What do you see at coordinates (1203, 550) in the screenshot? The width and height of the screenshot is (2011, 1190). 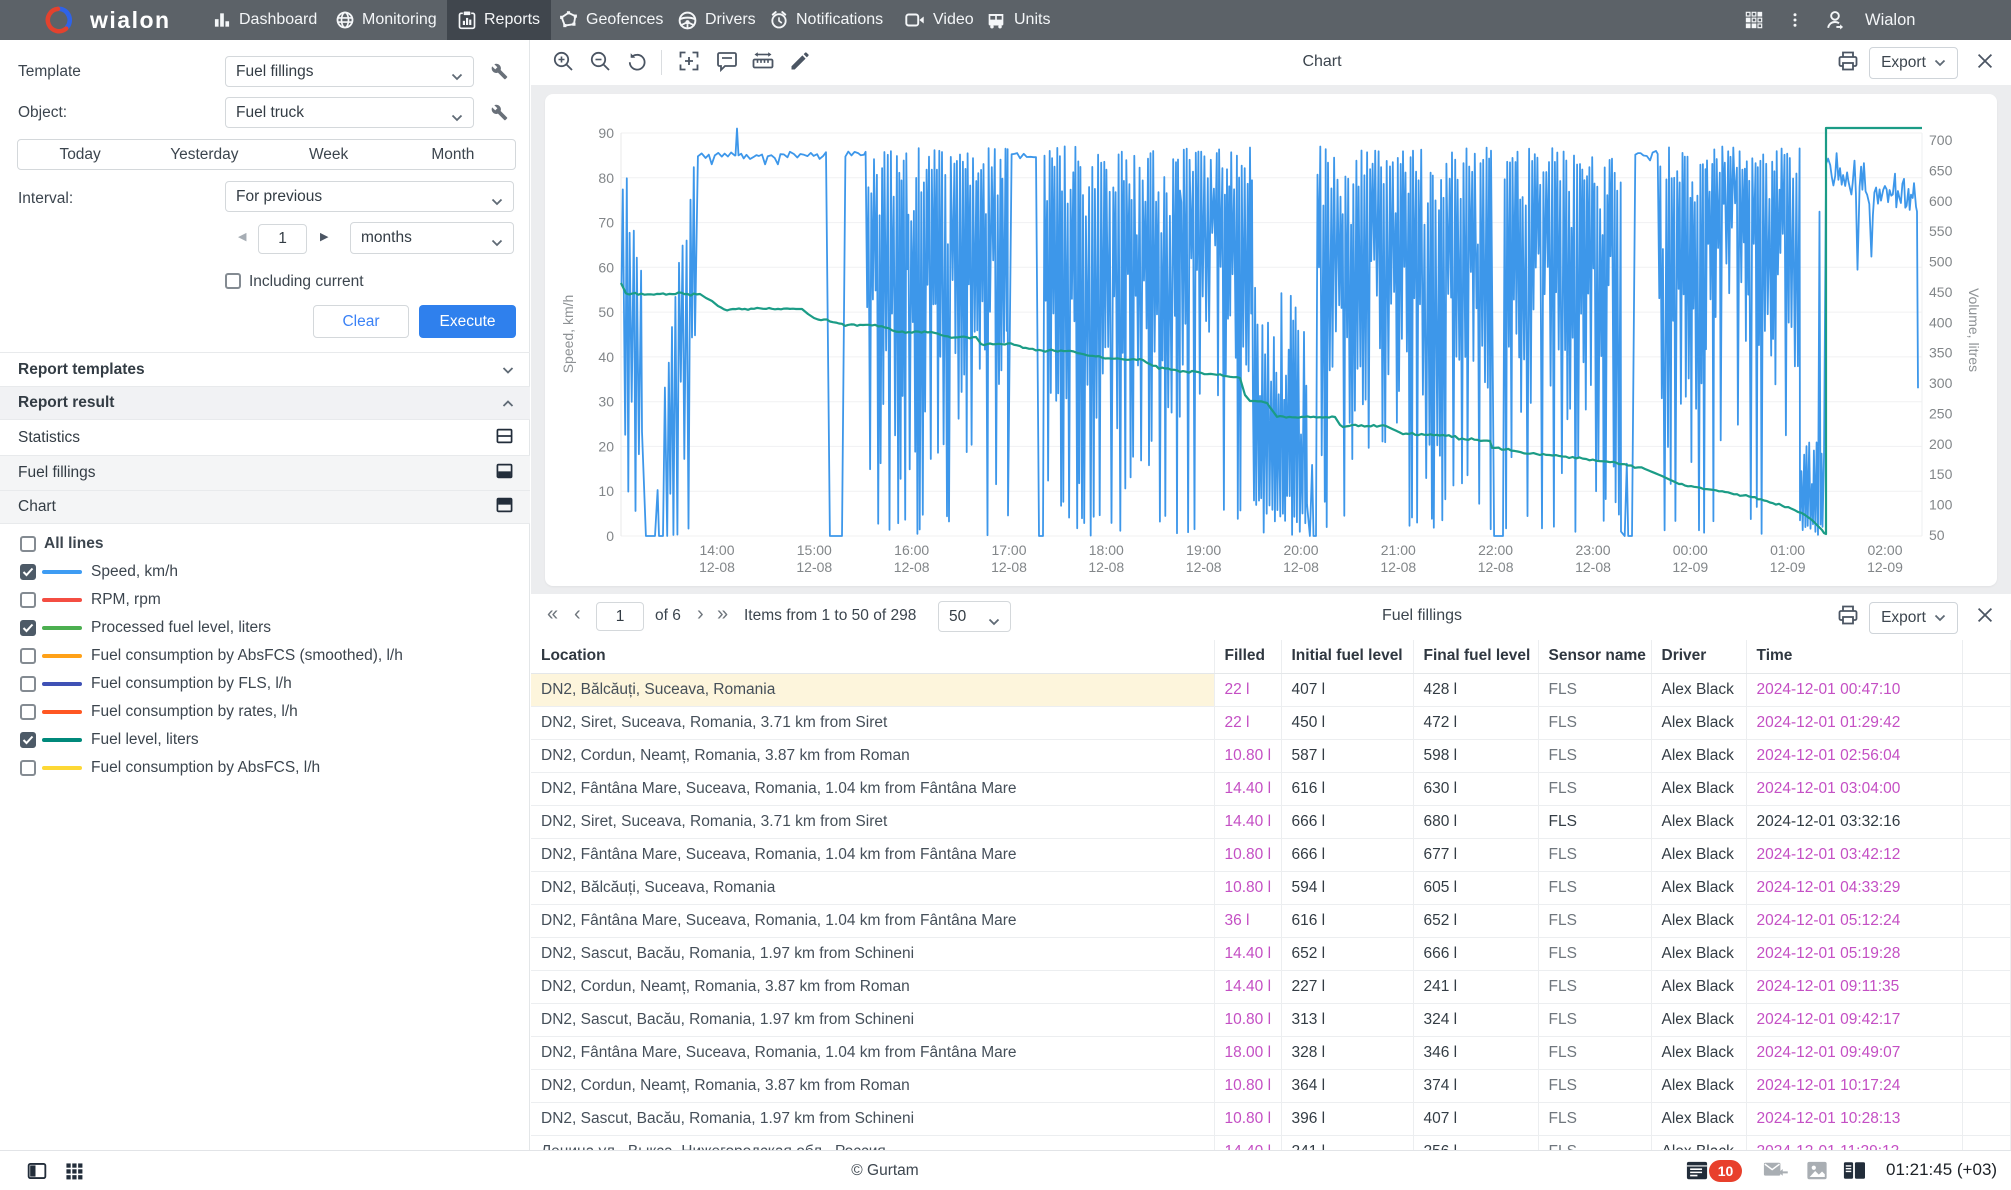 I see `svg-text: 19:00` at bounding box center [1203, 550].